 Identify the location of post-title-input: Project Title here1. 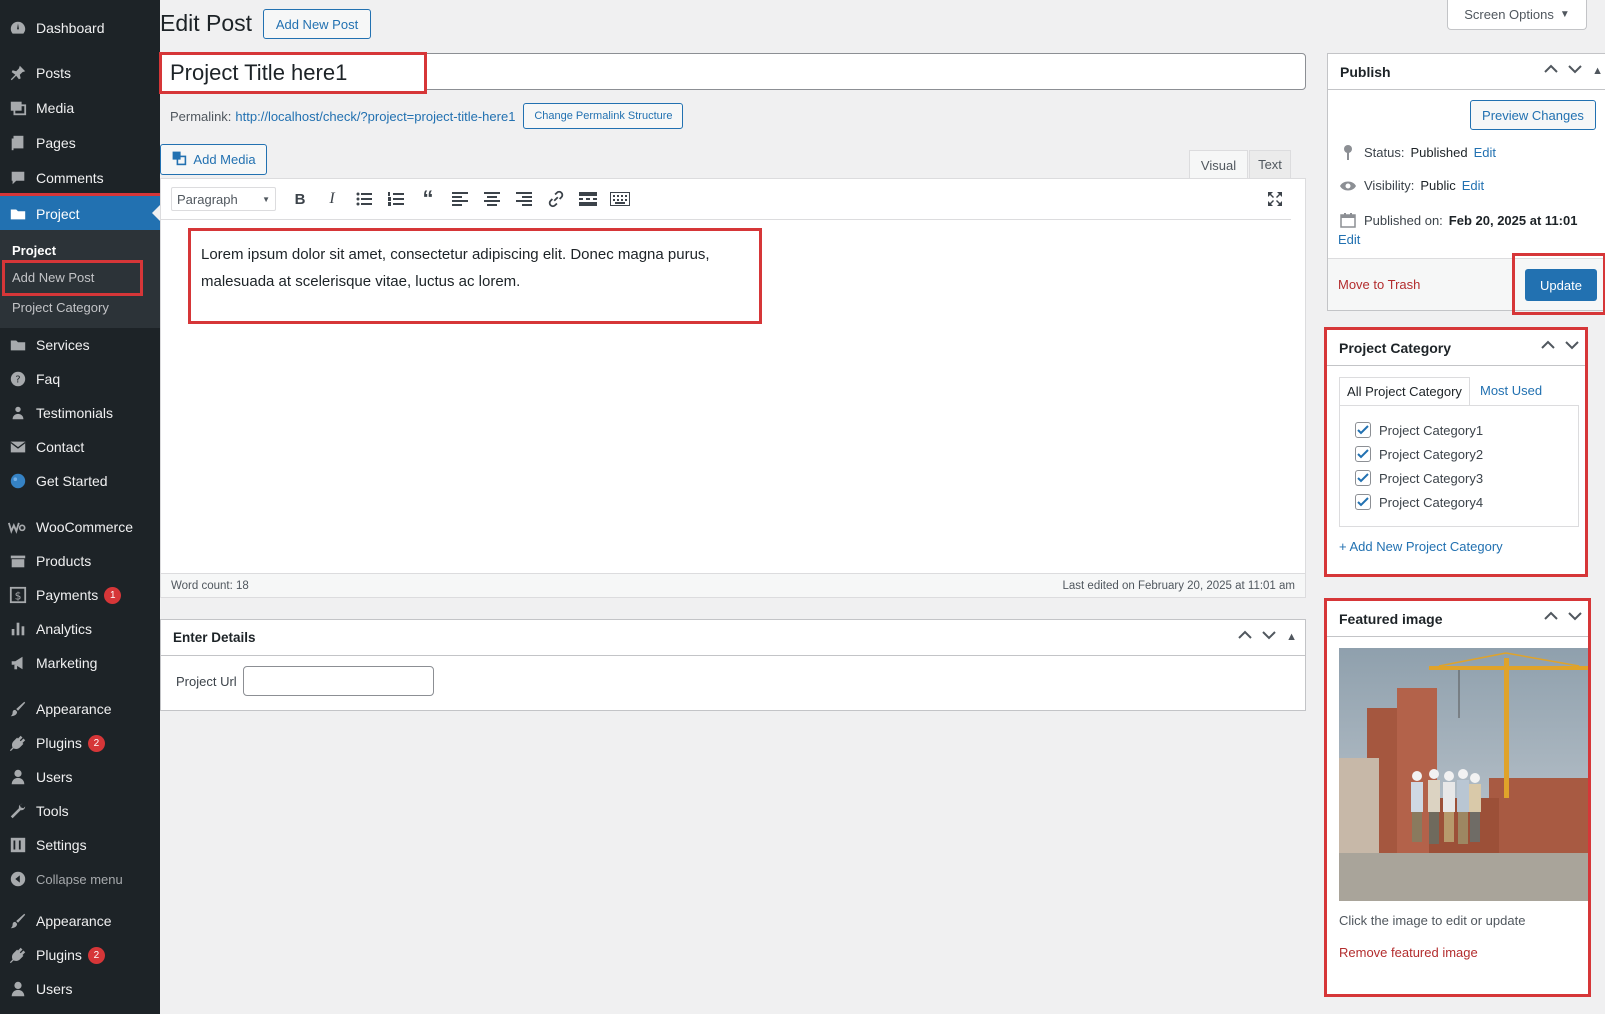
(293, 73).